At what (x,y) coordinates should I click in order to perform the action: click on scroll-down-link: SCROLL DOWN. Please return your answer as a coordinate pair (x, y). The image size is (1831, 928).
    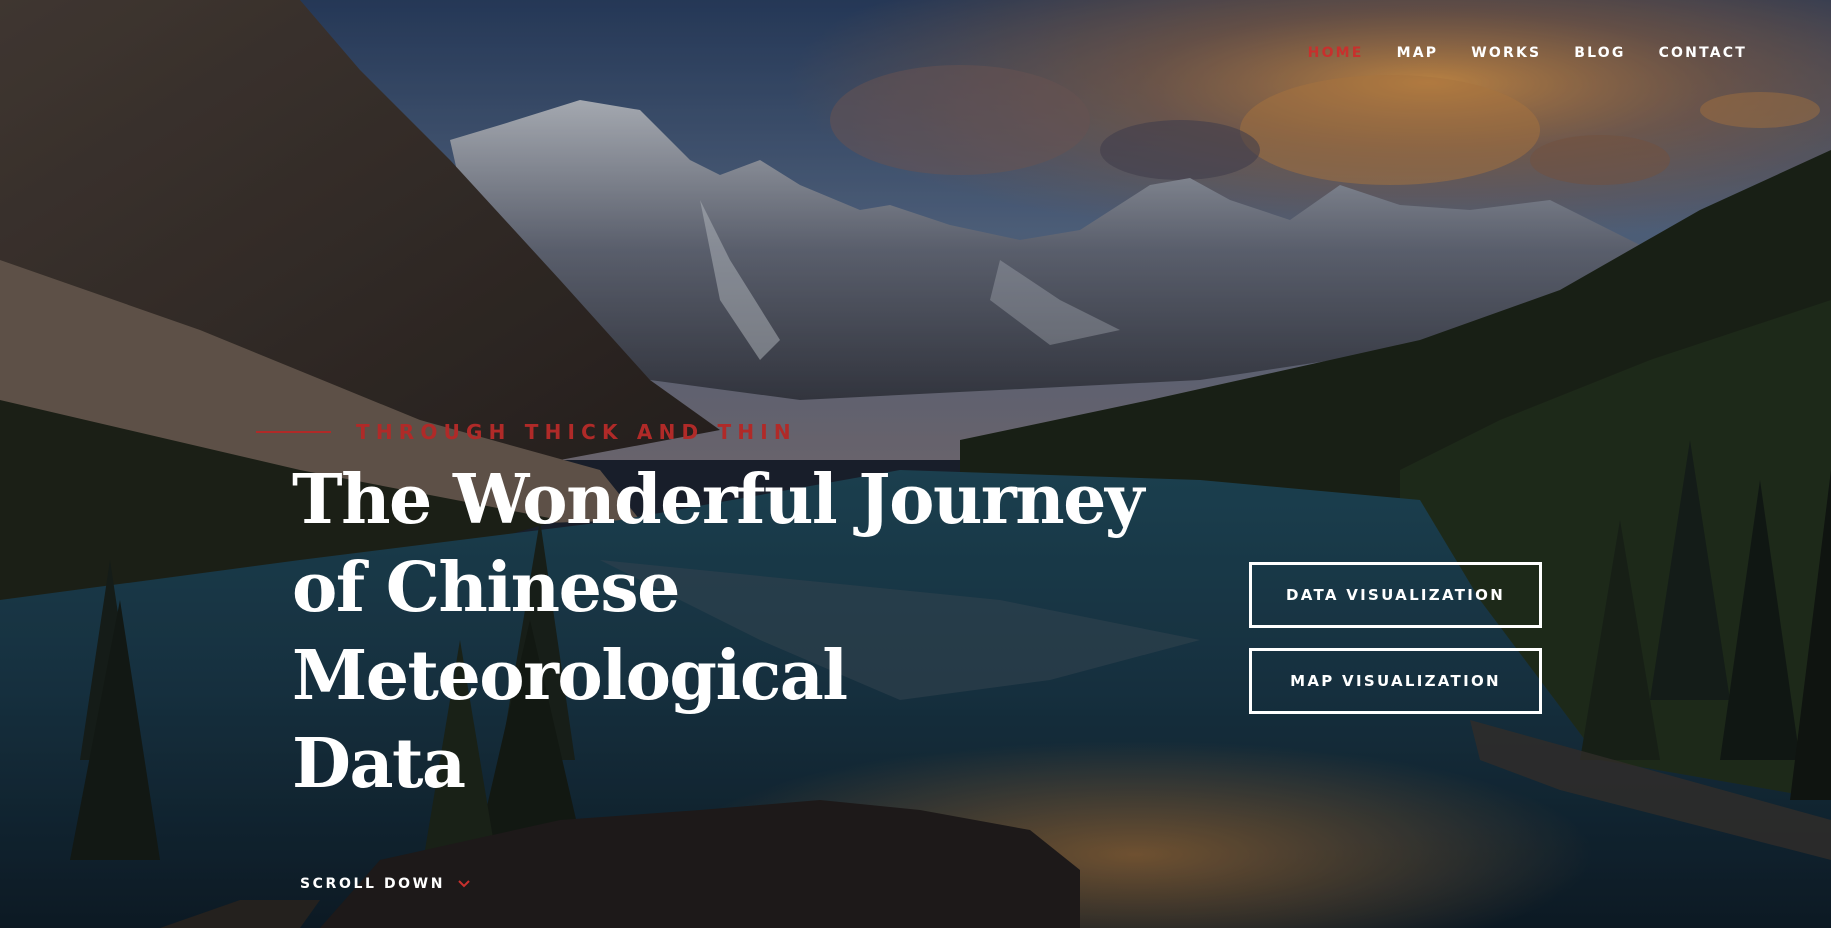
    Looking at the image, I should click on (385, 884).